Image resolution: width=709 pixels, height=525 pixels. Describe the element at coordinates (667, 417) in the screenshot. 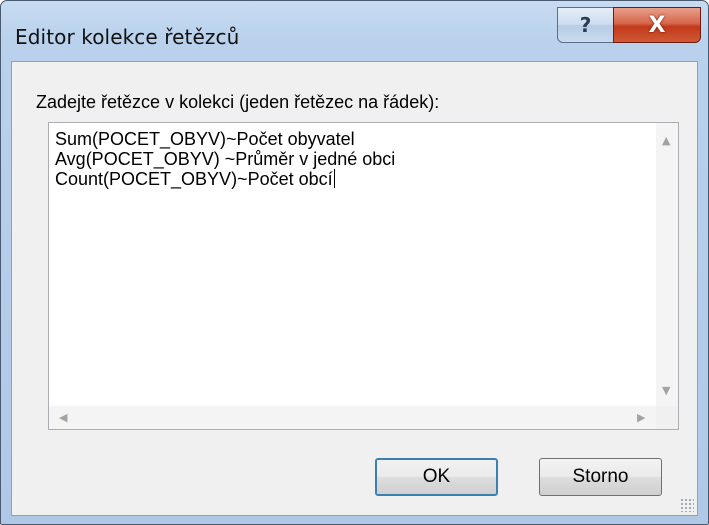

I see `scrollbar-corner` at that location.